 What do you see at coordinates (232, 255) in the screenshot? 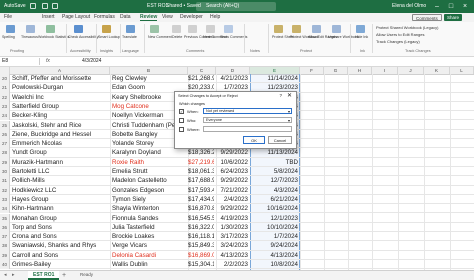
I see `cell-d: 4/13/2023` at bounding box center [232, 255].